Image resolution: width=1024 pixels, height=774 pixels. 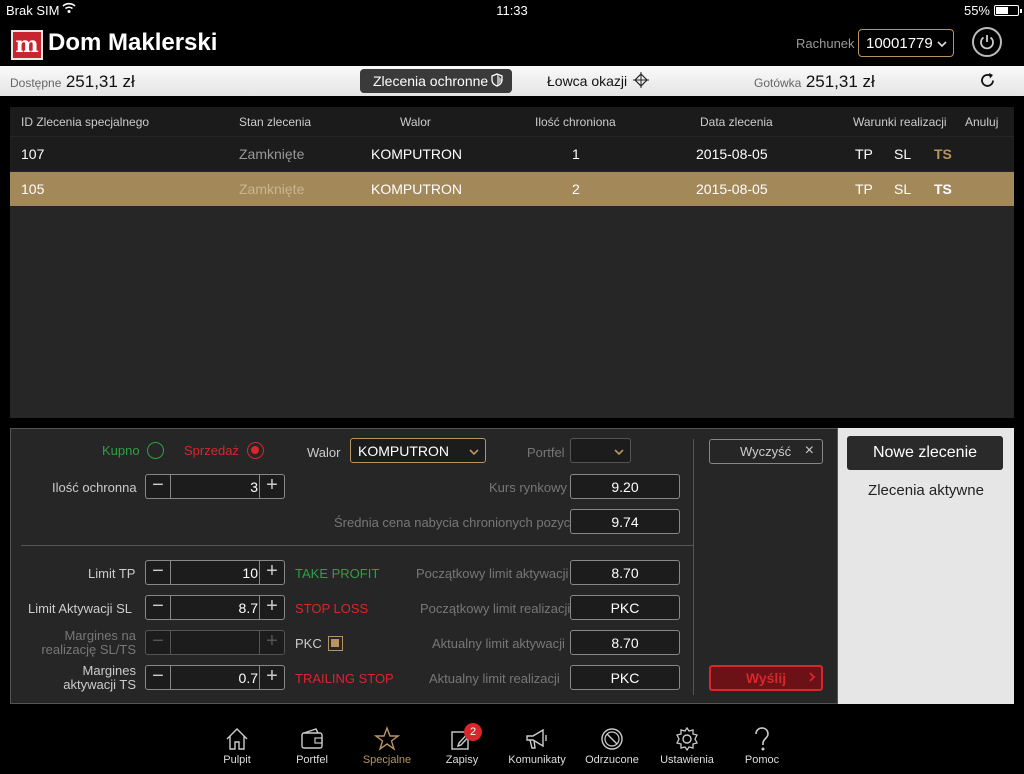 What do you see at coordinates (215, 677) in the screenshot?
I see `margin-ts-stepper: − 0.7 +` at bounding box center [215, 677].